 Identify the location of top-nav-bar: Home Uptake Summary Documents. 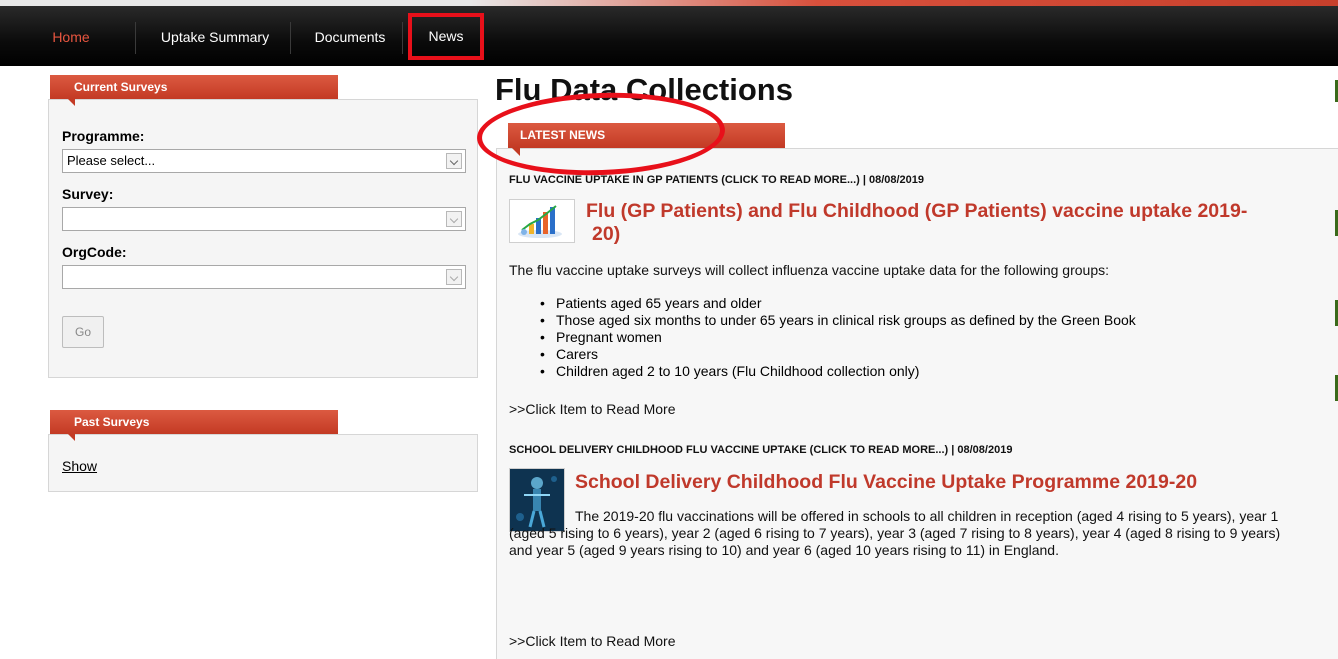
(669, 33).